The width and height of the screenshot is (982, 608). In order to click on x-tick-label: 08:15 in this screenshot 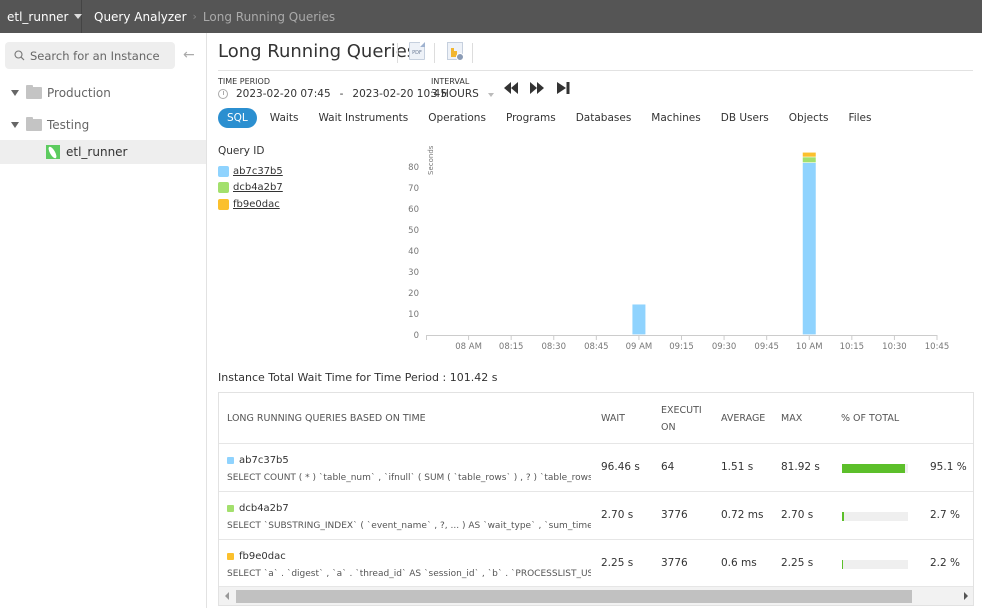, I will do `click(511, 347)`.